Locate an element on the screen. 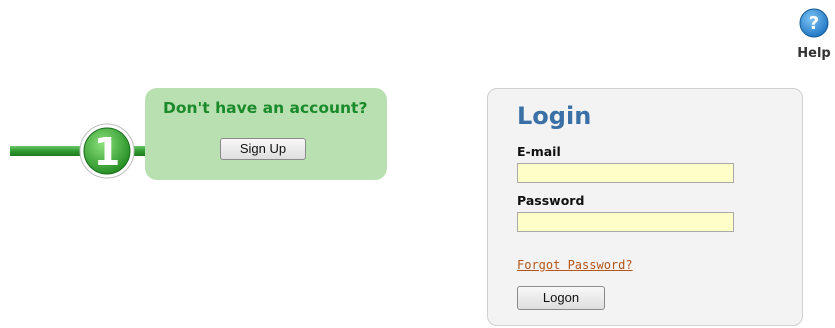 Image resolution: width=835 pixels, height=328 pixels. forgot-password-link: Forgot Password? is located at coordinates (575, 265).